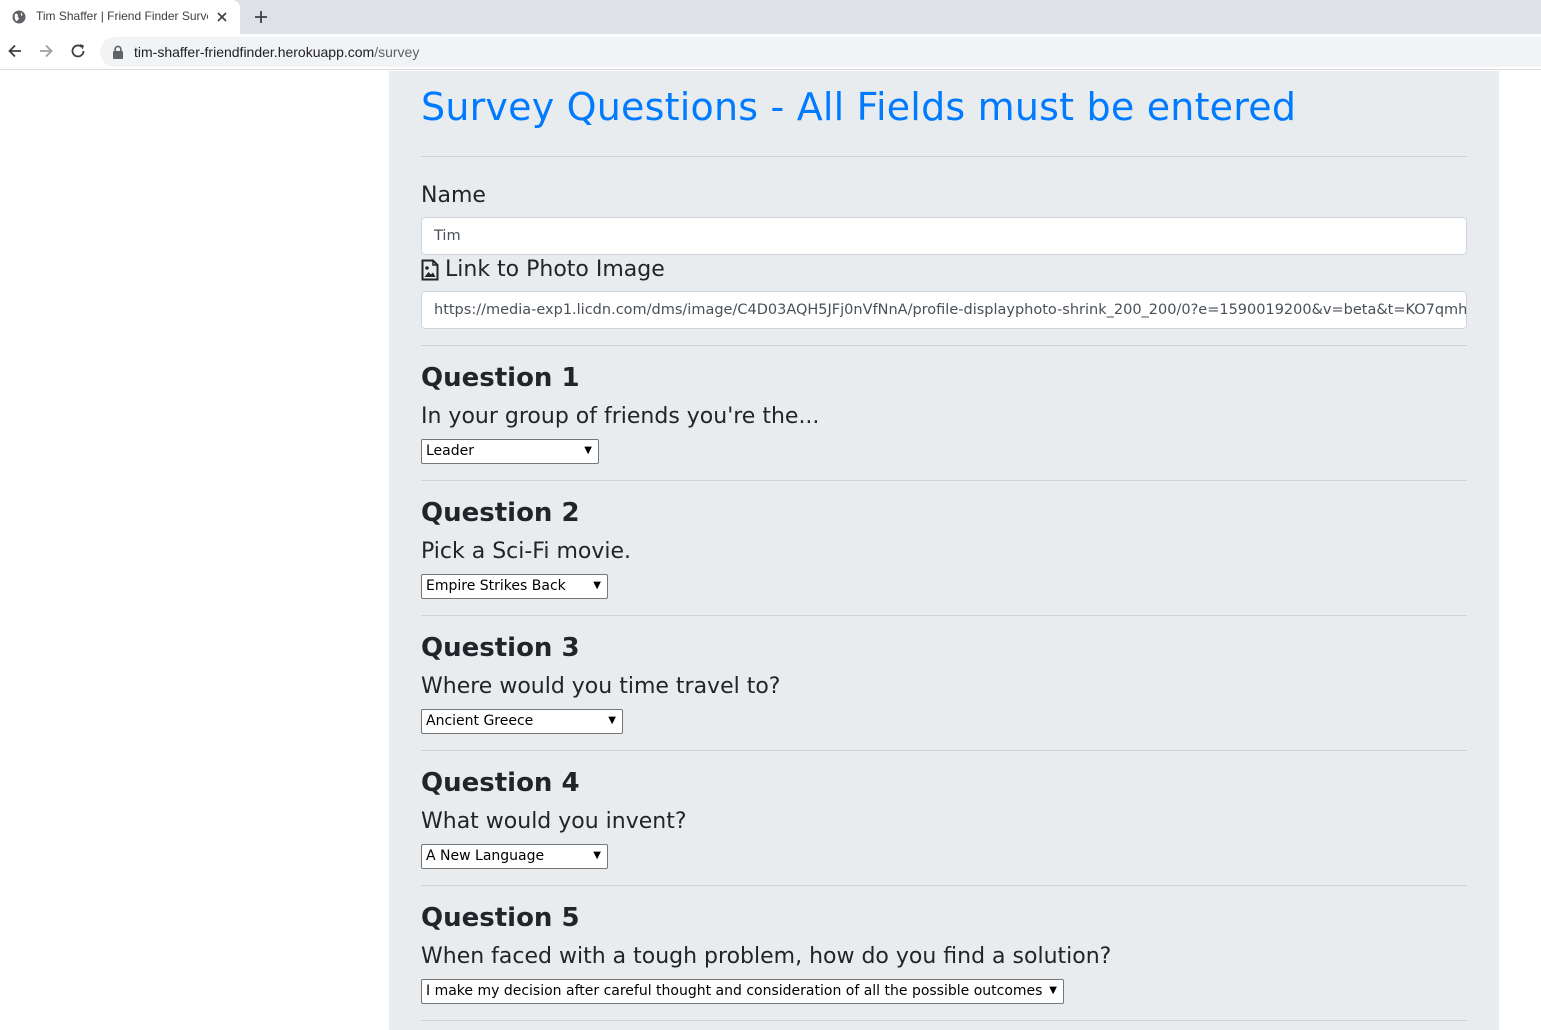 The width and height of the screenshot is (1541, 1030). Describe the element at coordinates (496, 586) in the screenshot. I see `question-2-selected: Empire Strikes Back` at that location.